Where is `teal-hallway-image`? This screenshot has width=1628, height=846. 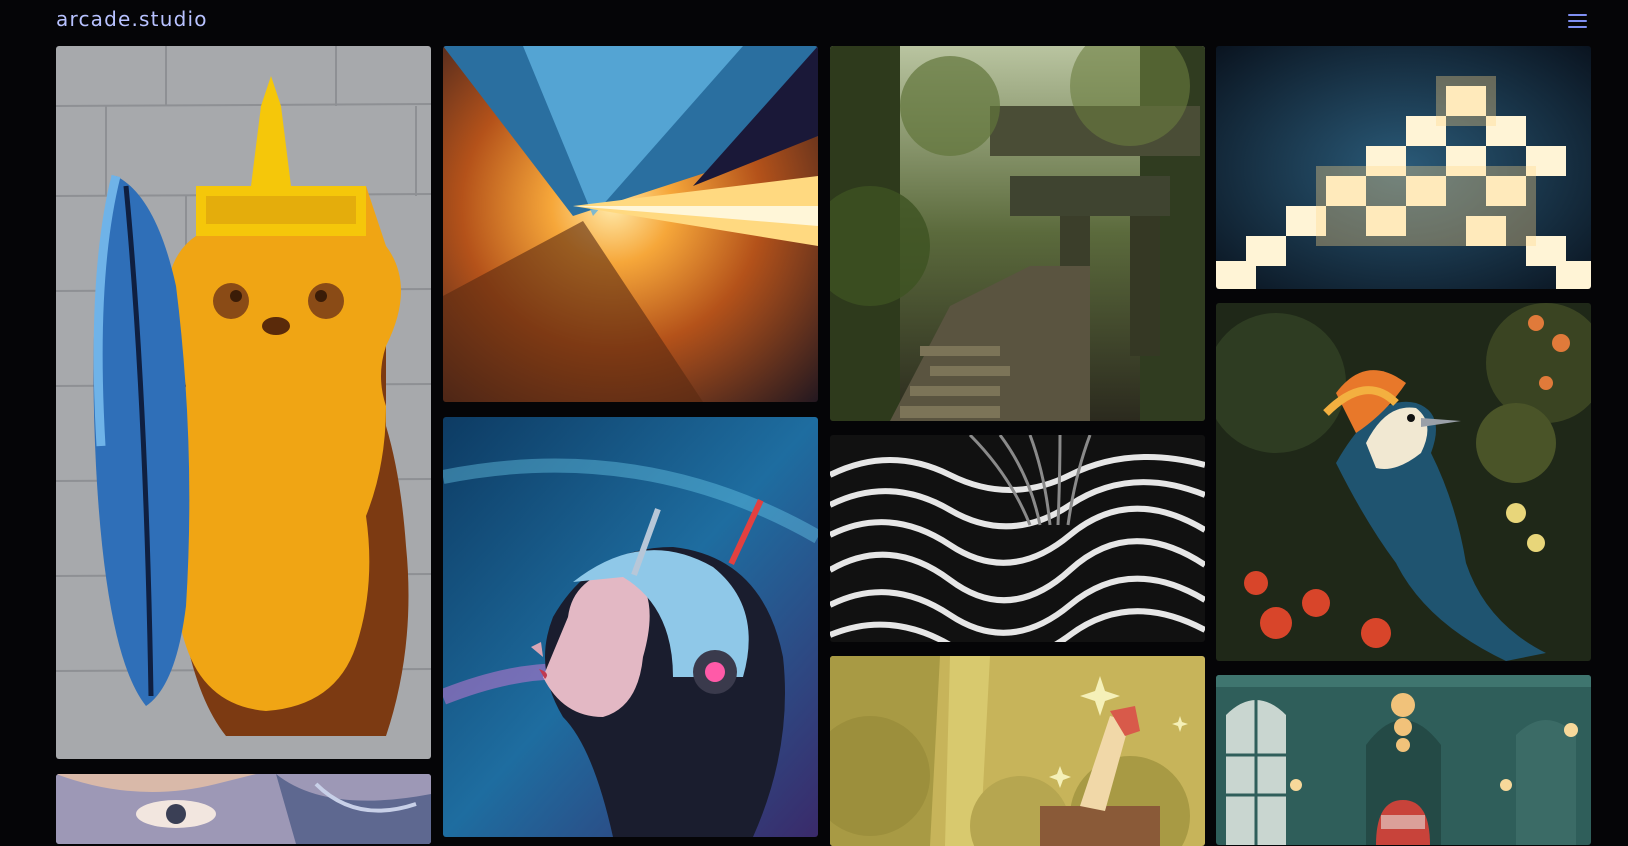
teal-hallway-image is located at coordinates (1403, 760).